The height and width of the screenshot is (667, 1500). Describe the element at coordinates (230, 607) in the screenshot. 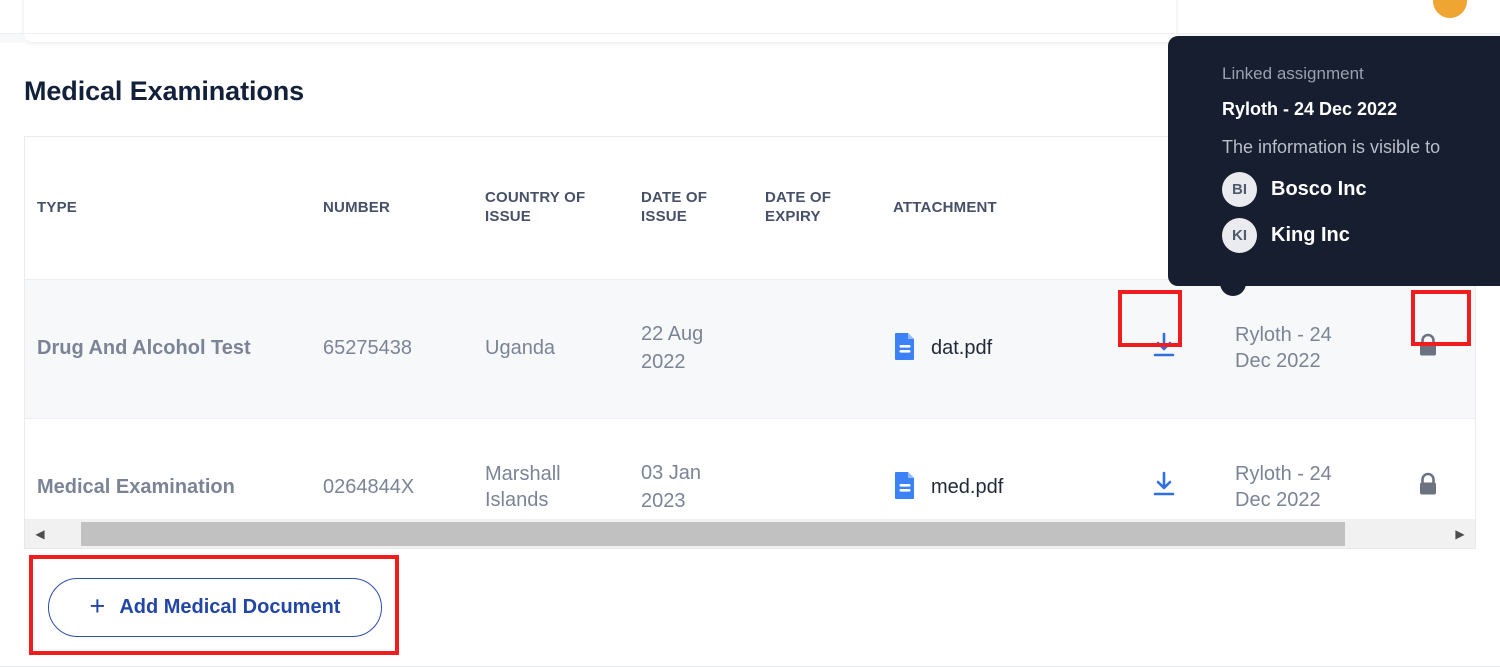

I see `add-medical-document-label: Add Medical Document` at that location.